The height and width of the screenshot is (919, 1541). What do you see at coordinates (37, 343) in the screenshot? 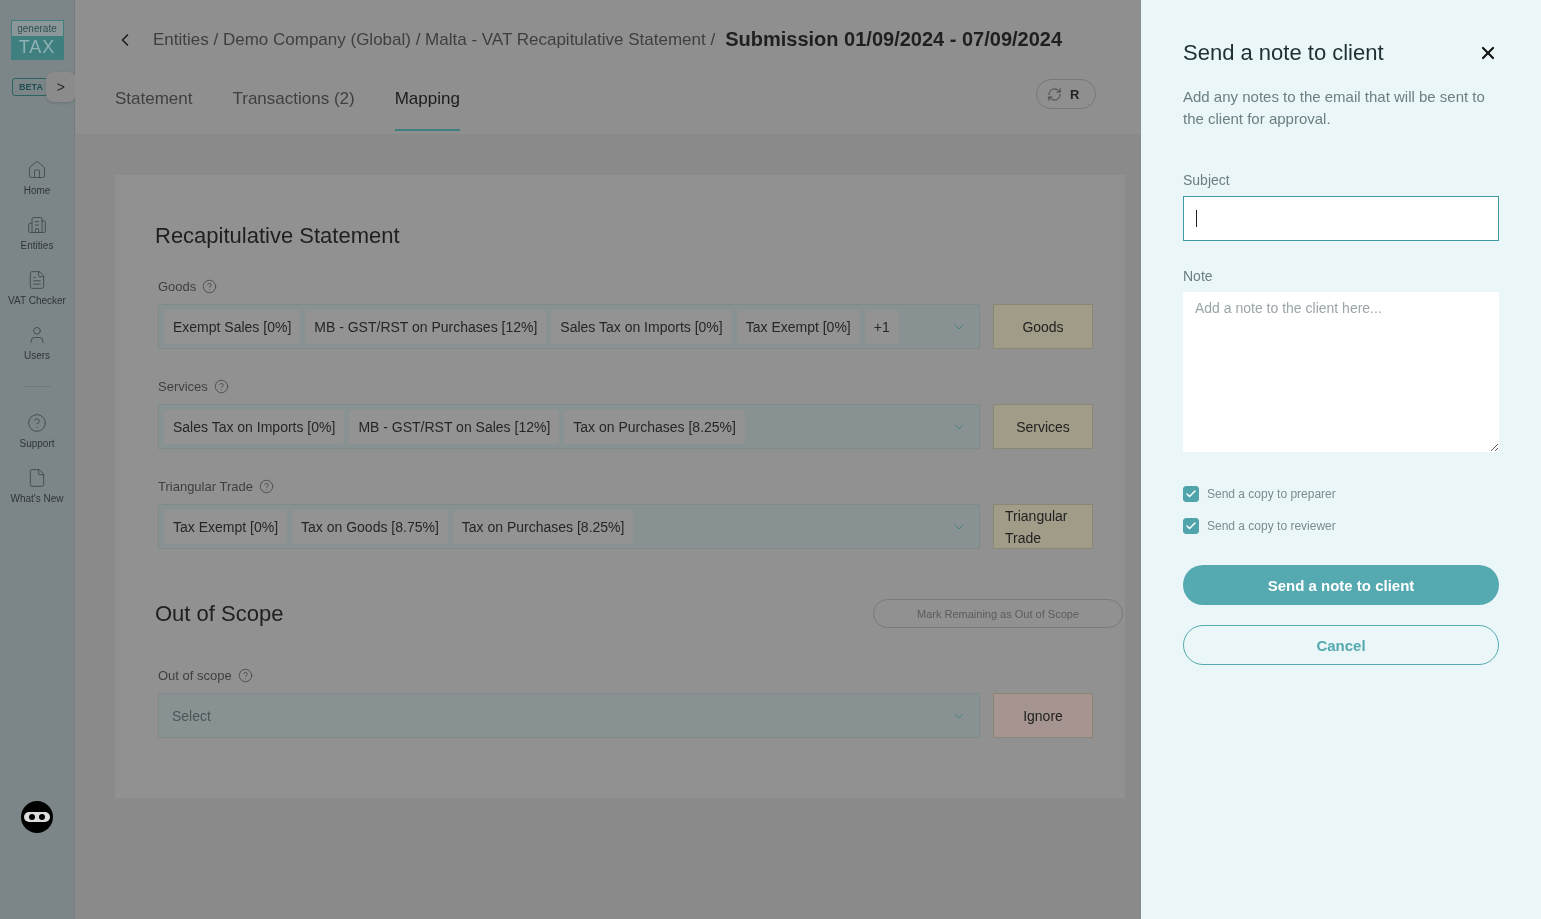
I see `nav-item: Users` at bounding box center [37, 343].